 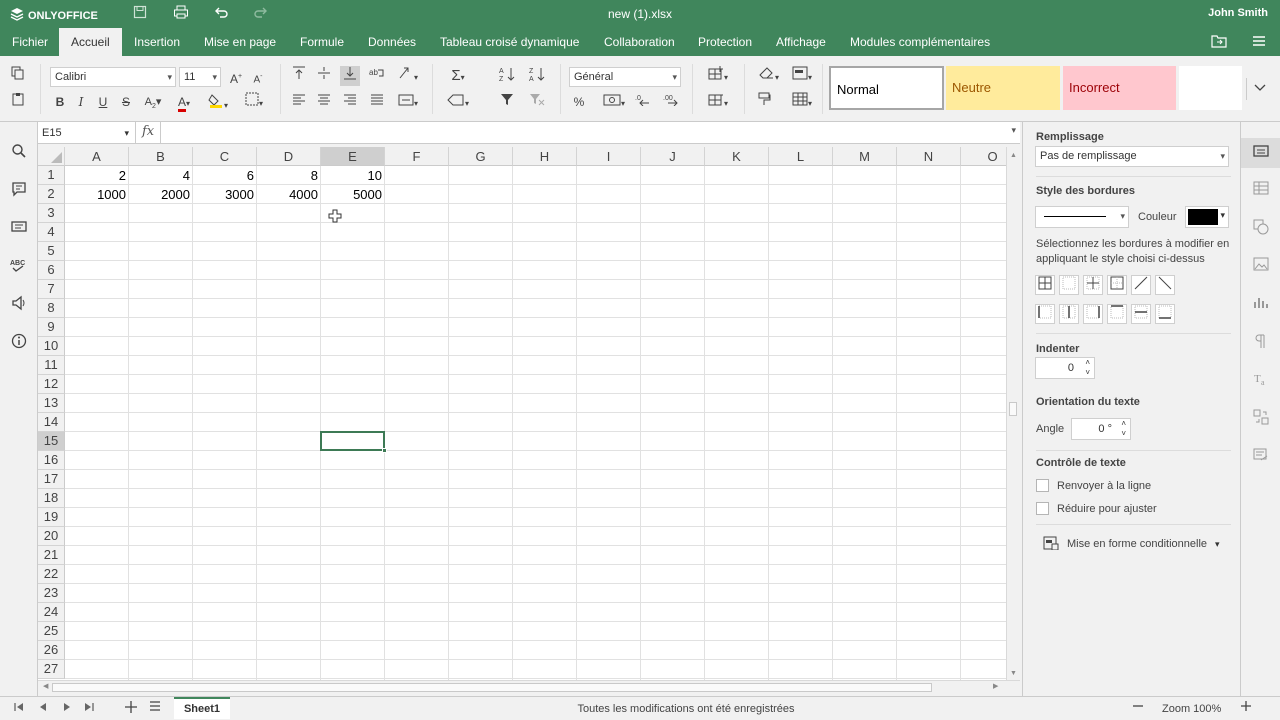 What do you see at coordinates (157, 42) in the screenshot?
I see `tab-insertion: Insertion` at bounding box center [157, 42].